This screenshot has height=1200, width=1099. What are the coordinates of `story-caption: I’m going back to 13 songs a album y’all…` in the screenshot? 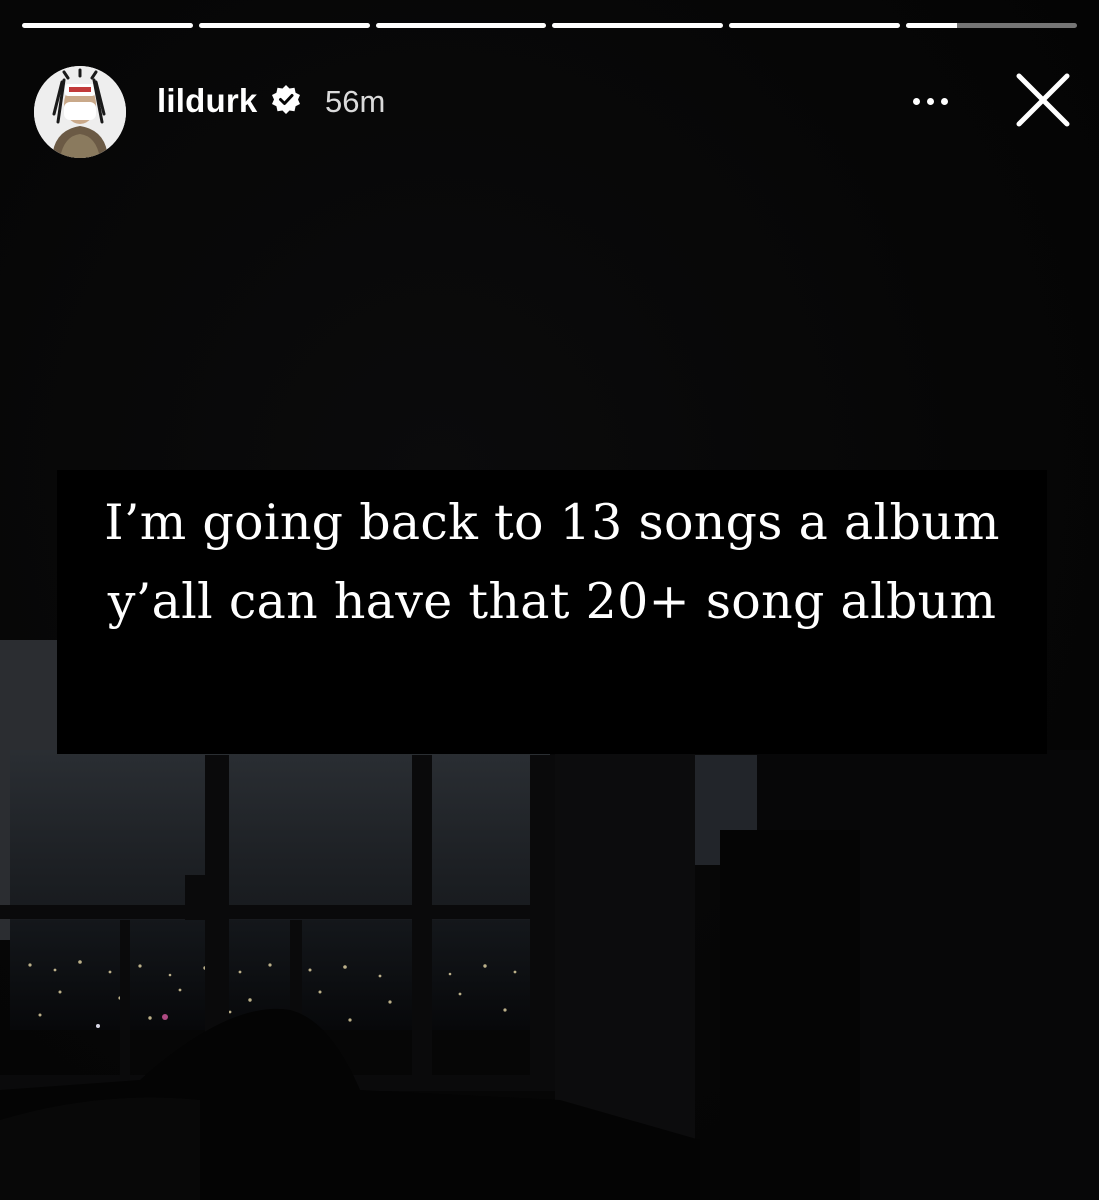 It's located at (552, 562).